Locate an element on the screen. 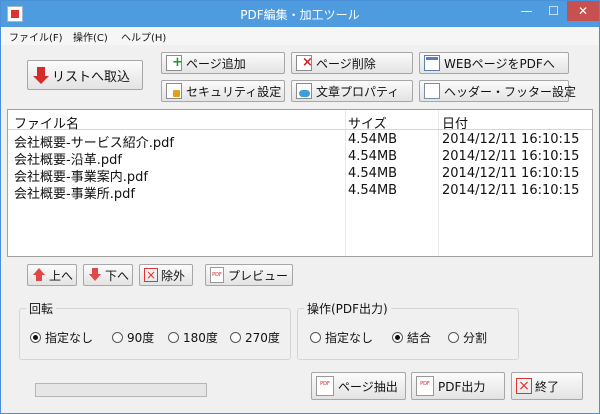 The width and height of the screenshot is (600, 414). file-name: 会社概要-事業所.pdf is located at coordinates (74, 194).